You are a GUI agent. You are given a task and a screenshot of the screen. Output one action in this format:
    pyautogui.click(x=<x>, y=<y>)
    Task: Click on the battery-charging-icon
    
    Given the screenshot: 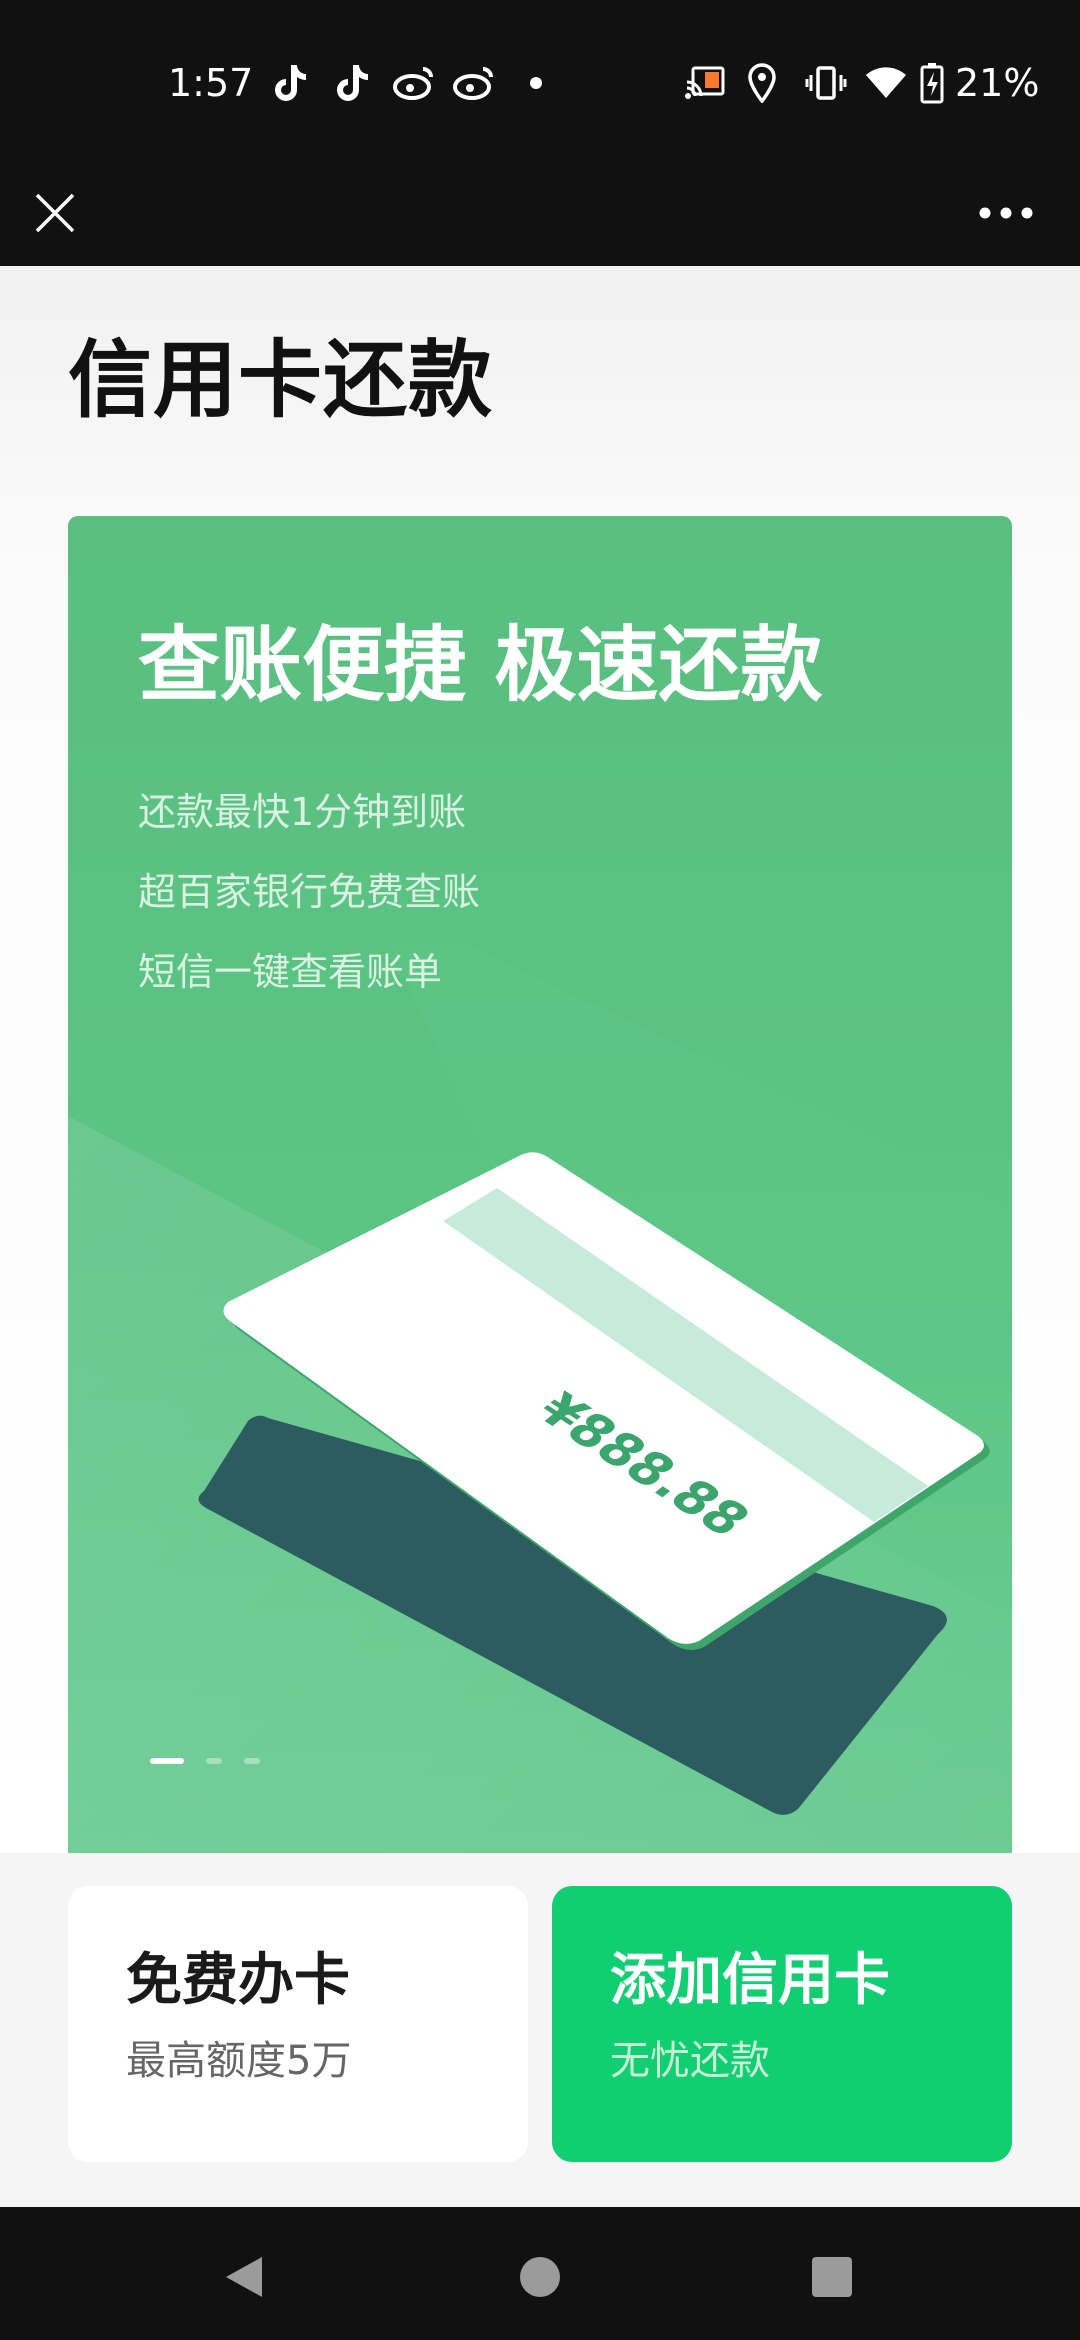 What is the action you would take?
    pyautogui.click(x=932, y=83)
    